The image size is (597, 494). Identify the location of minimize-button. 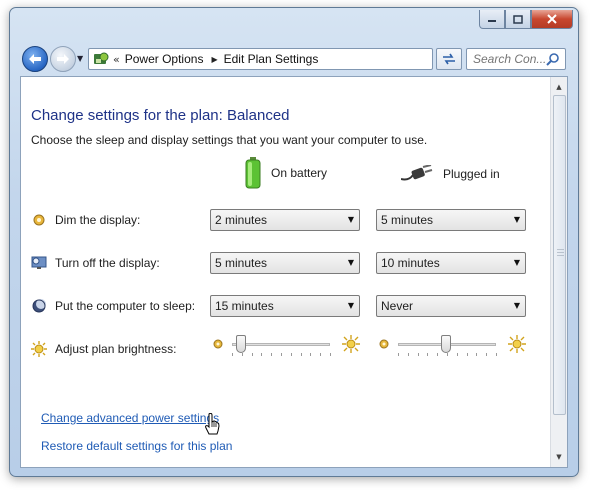
(492, 19).